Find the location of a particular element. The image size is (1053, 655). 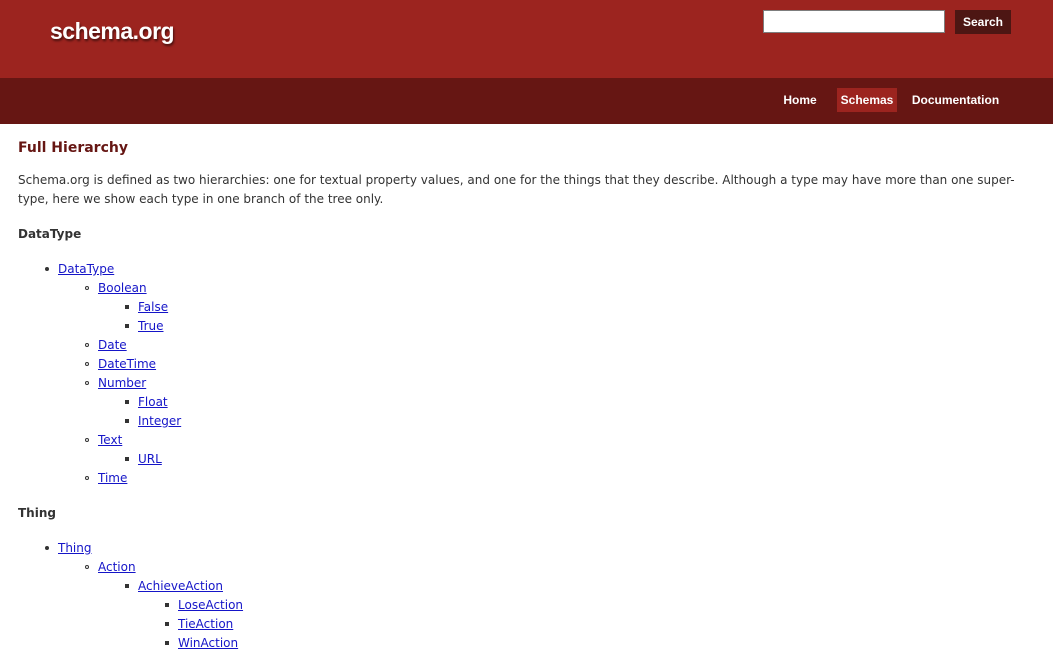

tree-sublist: LoseAction TieAction WinAction is located at coordinates (586, 624).